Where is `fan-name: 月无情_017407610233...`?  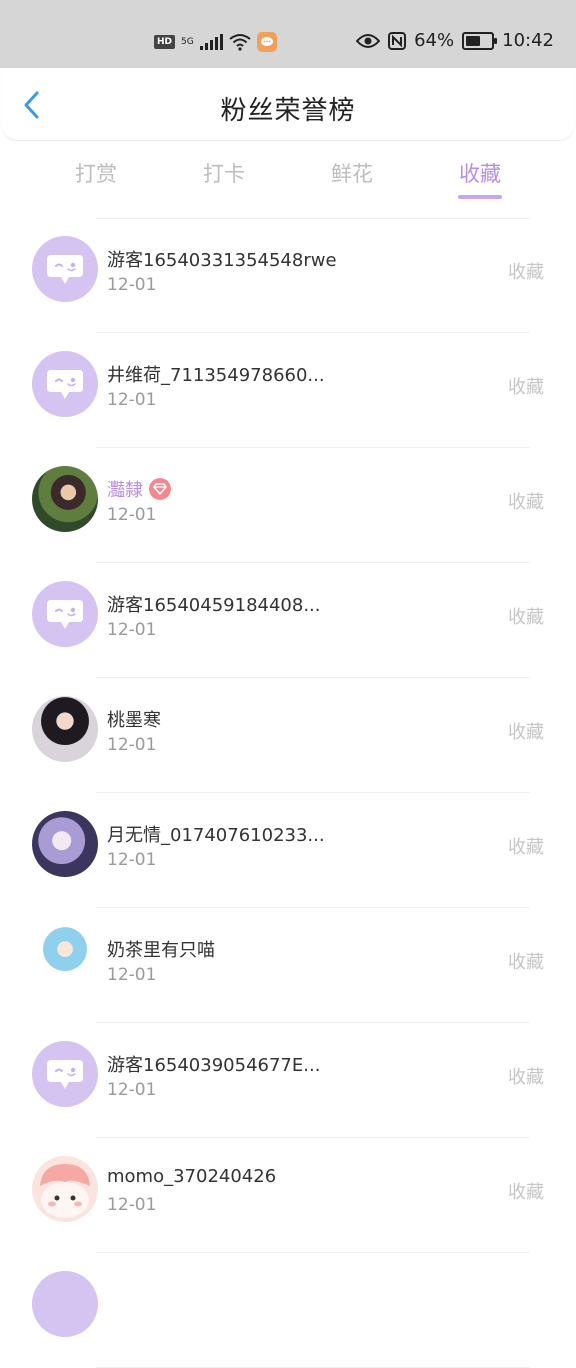
fan-name: 月无情_017407610233... is located at coordinates (216, 835).